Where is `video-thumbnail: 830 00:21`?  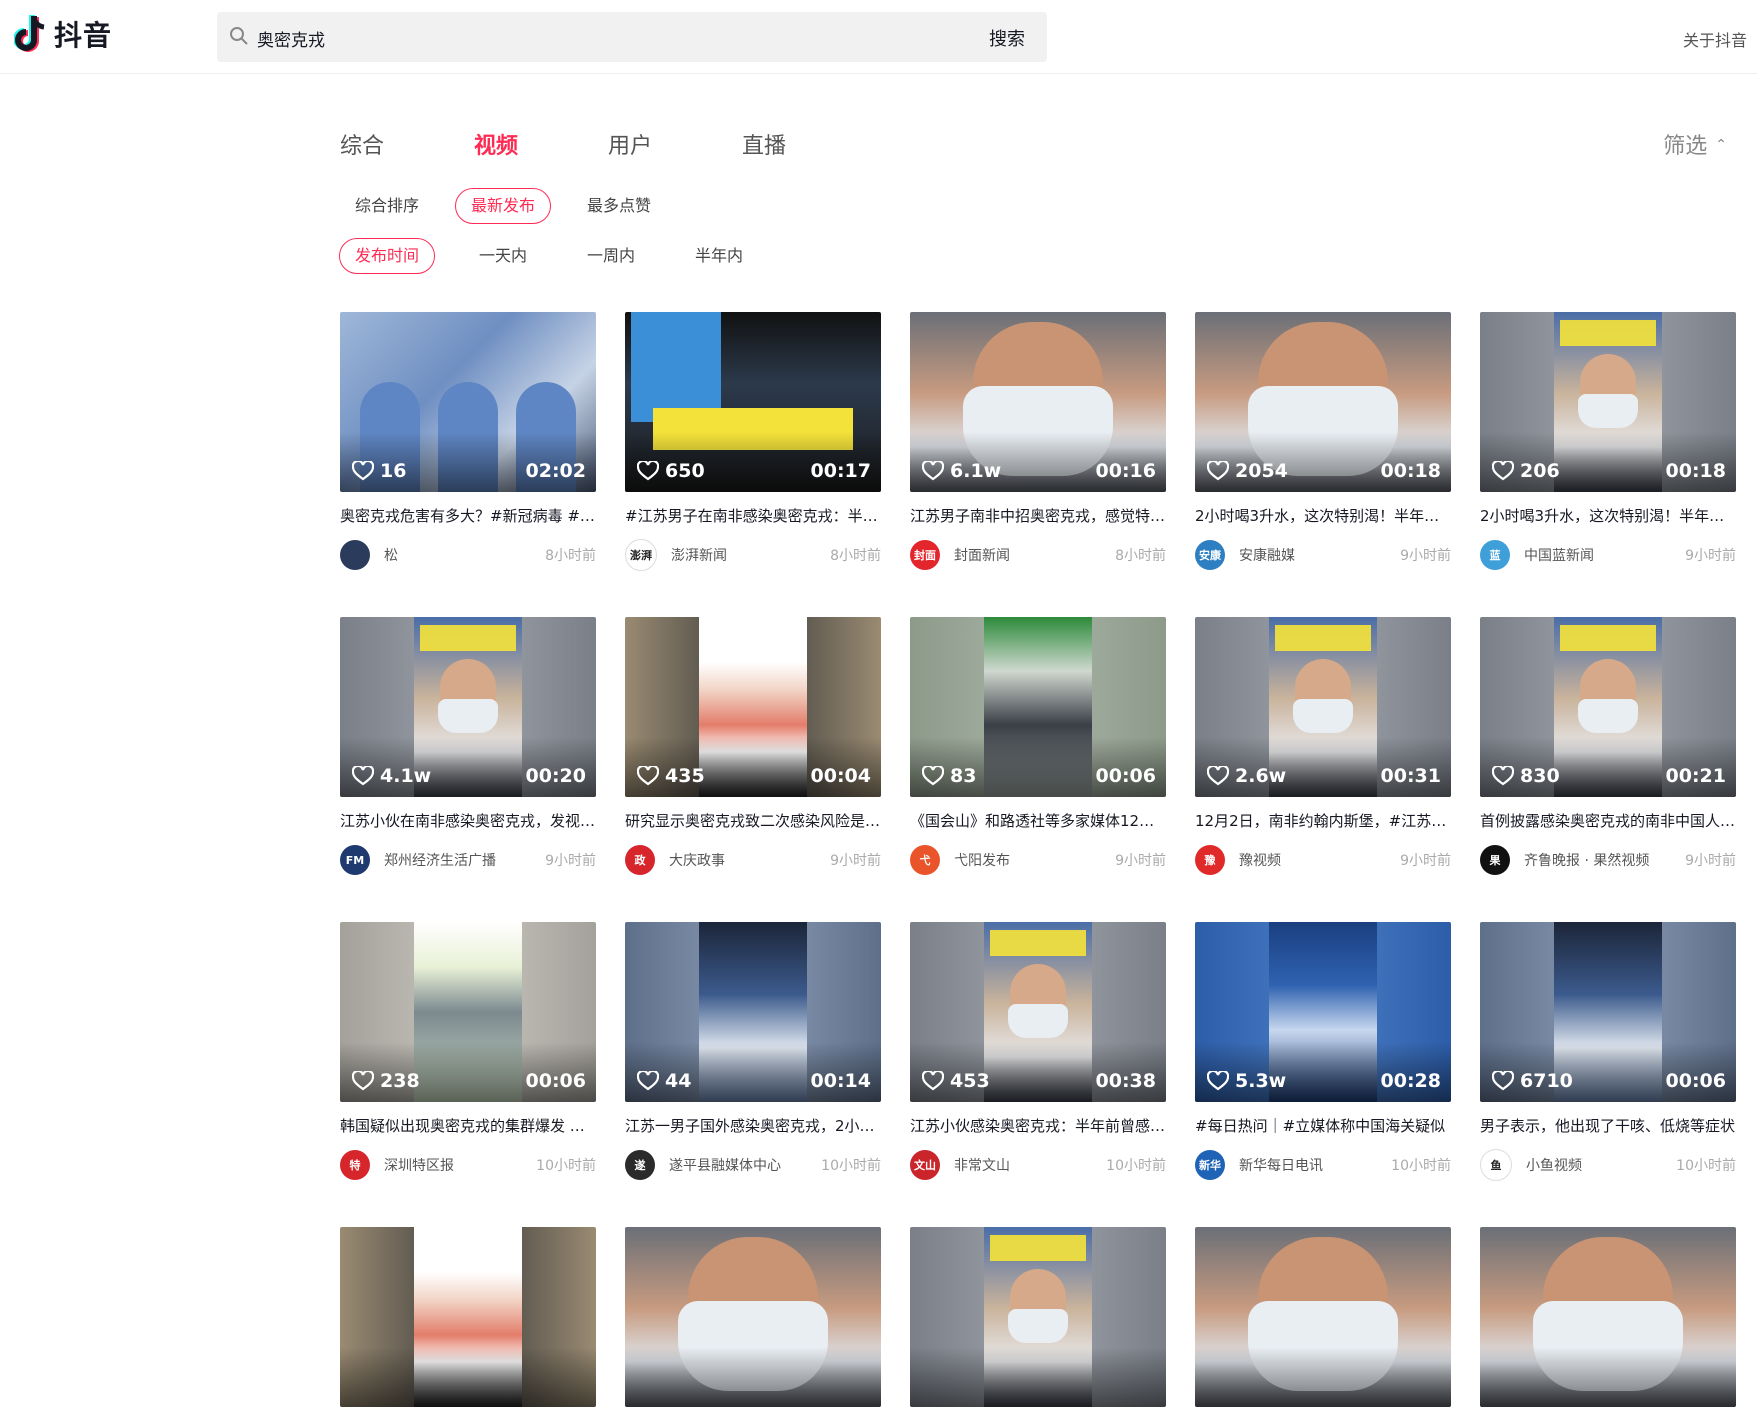
video-thumbnail: 830 00:21 is located at coordinates (1608, 707).